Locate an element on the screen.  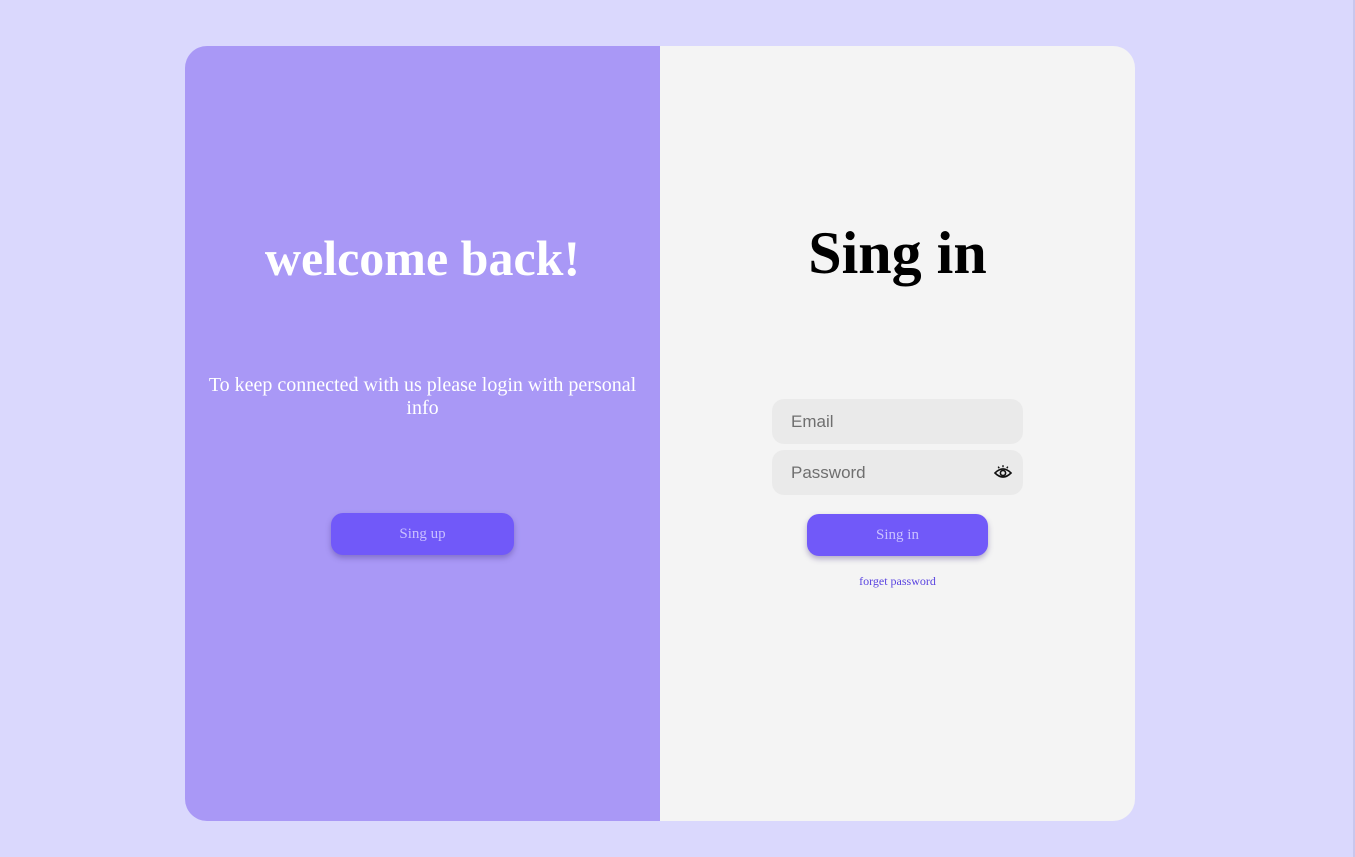
signup-button: Sing up is located at coordinates (422, 534).